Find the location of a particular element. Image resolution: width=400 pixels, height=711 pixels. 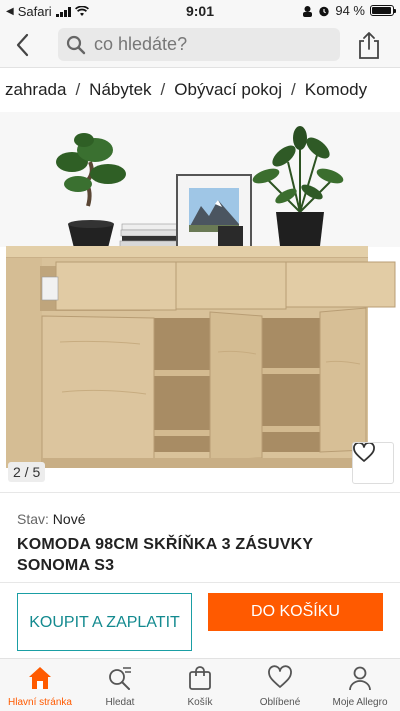

chevron-left-icon is located at coordinates (22, 45).